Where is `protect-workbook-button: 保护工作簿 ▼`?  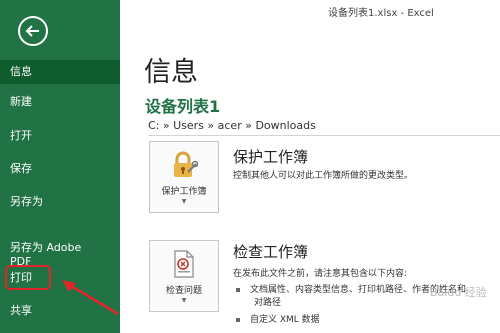
protect-workbook-button: 保护工作簿 ▼ is located at coordinates (184, 177).